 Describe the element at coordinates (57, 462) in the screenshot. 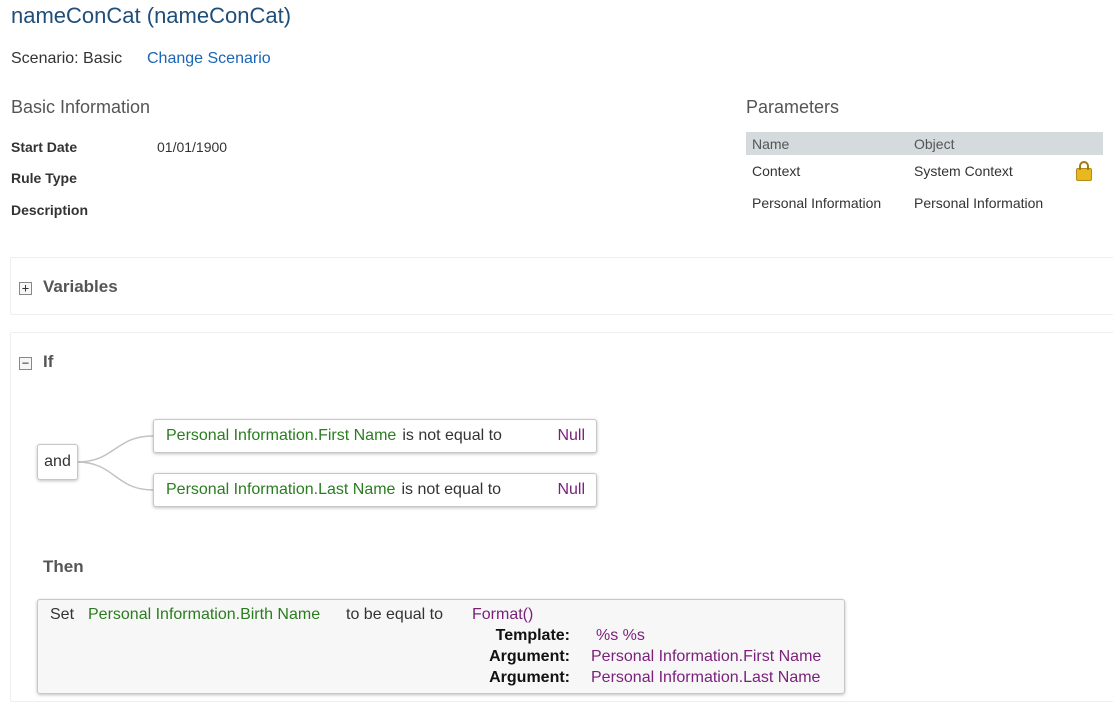

I see `and-operator: and` at that location.